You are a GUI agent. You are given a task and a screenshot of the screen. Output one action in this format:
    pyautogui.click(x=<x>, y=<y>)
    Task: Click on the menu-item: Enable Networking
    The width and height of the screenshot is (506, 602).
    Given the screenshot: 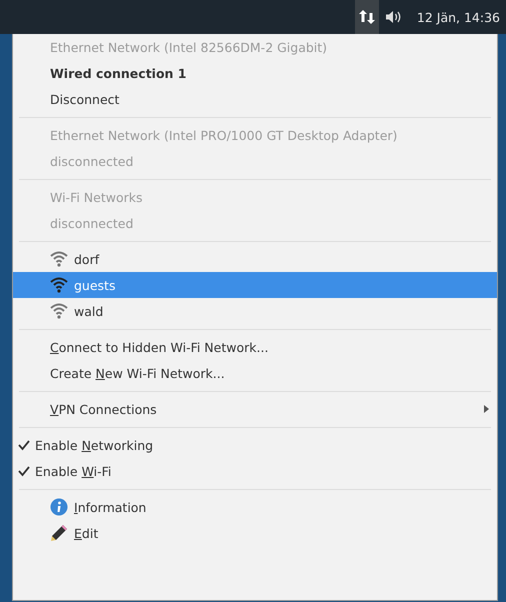 What is the action you would take?
    pyautogui.click(x=94, y=445)
    